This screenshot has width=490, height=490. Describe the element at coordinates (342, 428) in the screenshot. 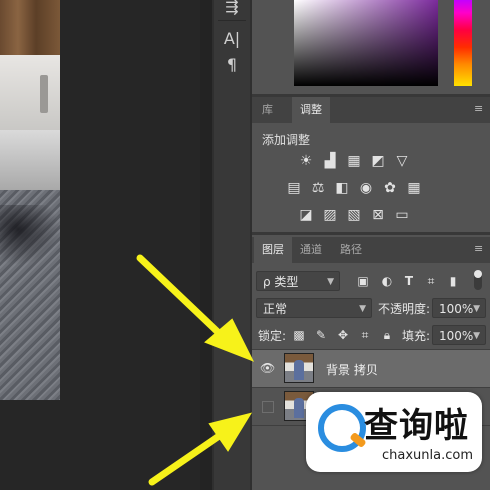

I see `search-logo-icon` at that location.